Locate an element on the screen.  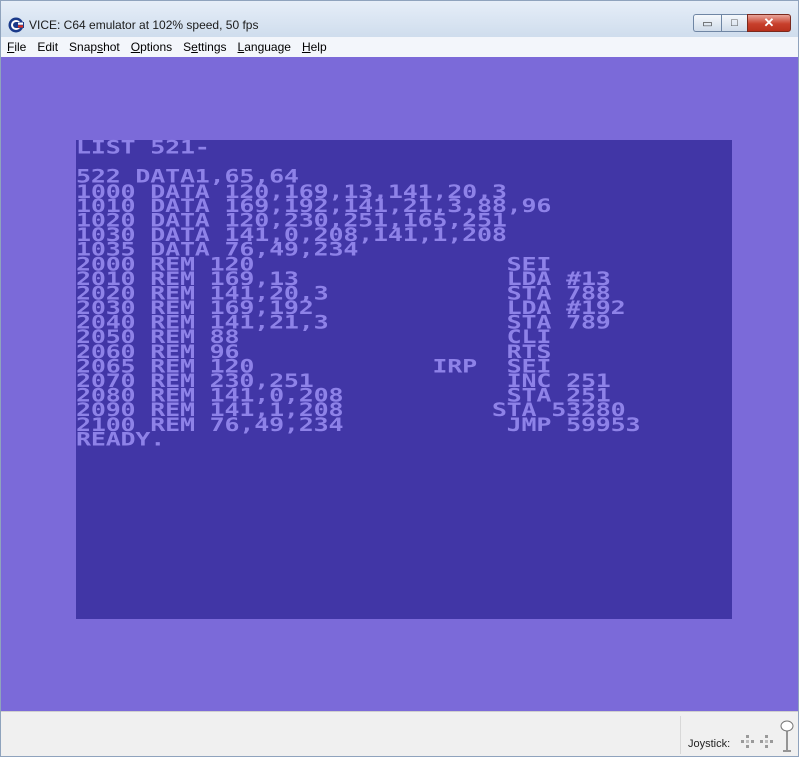
minimize-icon: ▭ is located at coordinates (707, 23).